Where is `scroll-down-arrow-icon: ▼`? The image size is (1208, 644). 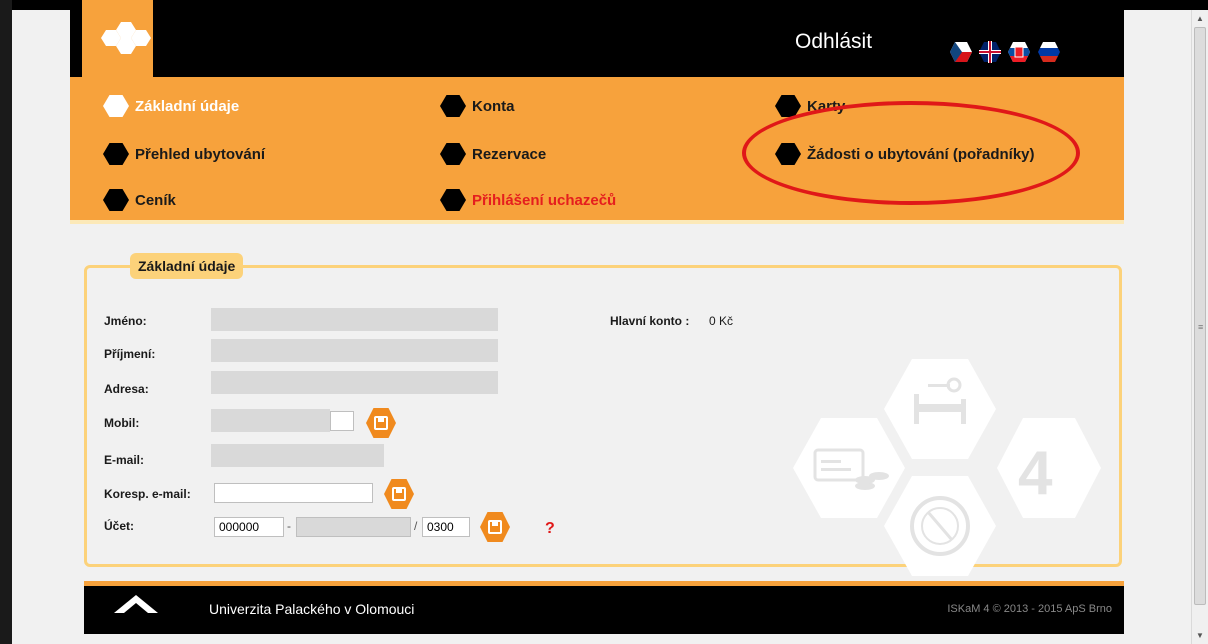
scroll-down-arrow-icon: ▼ is located at coordinates (1200, 635).